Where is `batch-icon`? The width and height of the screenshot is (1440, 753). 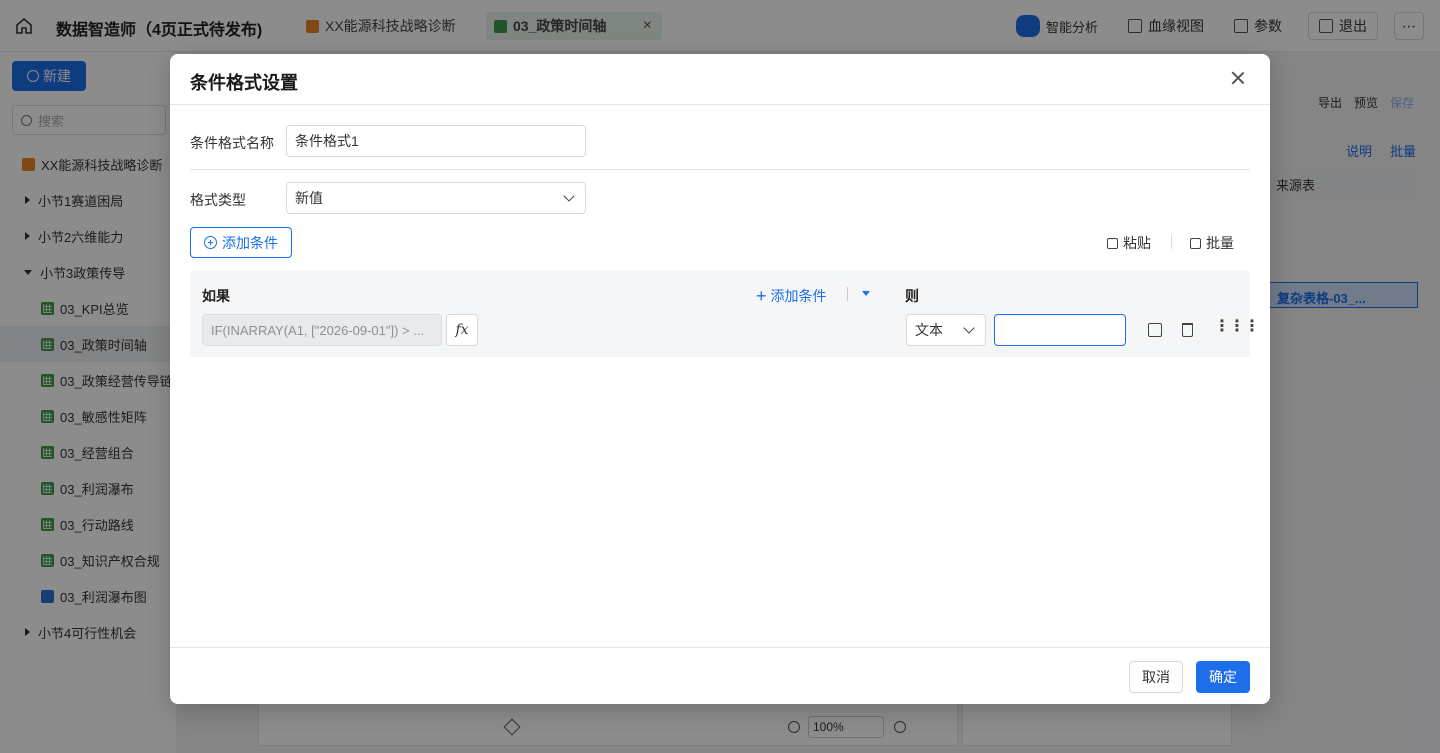 batch-icon is located at coordinates (1195, 243).